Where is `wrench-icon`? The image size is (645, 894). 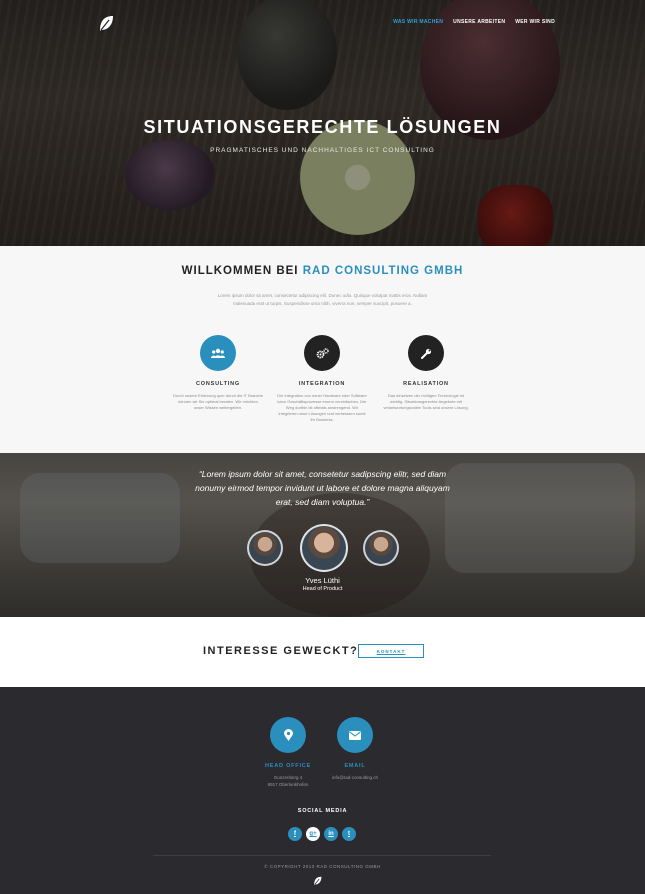 wrench-icon is located at coordinates (426, 353).